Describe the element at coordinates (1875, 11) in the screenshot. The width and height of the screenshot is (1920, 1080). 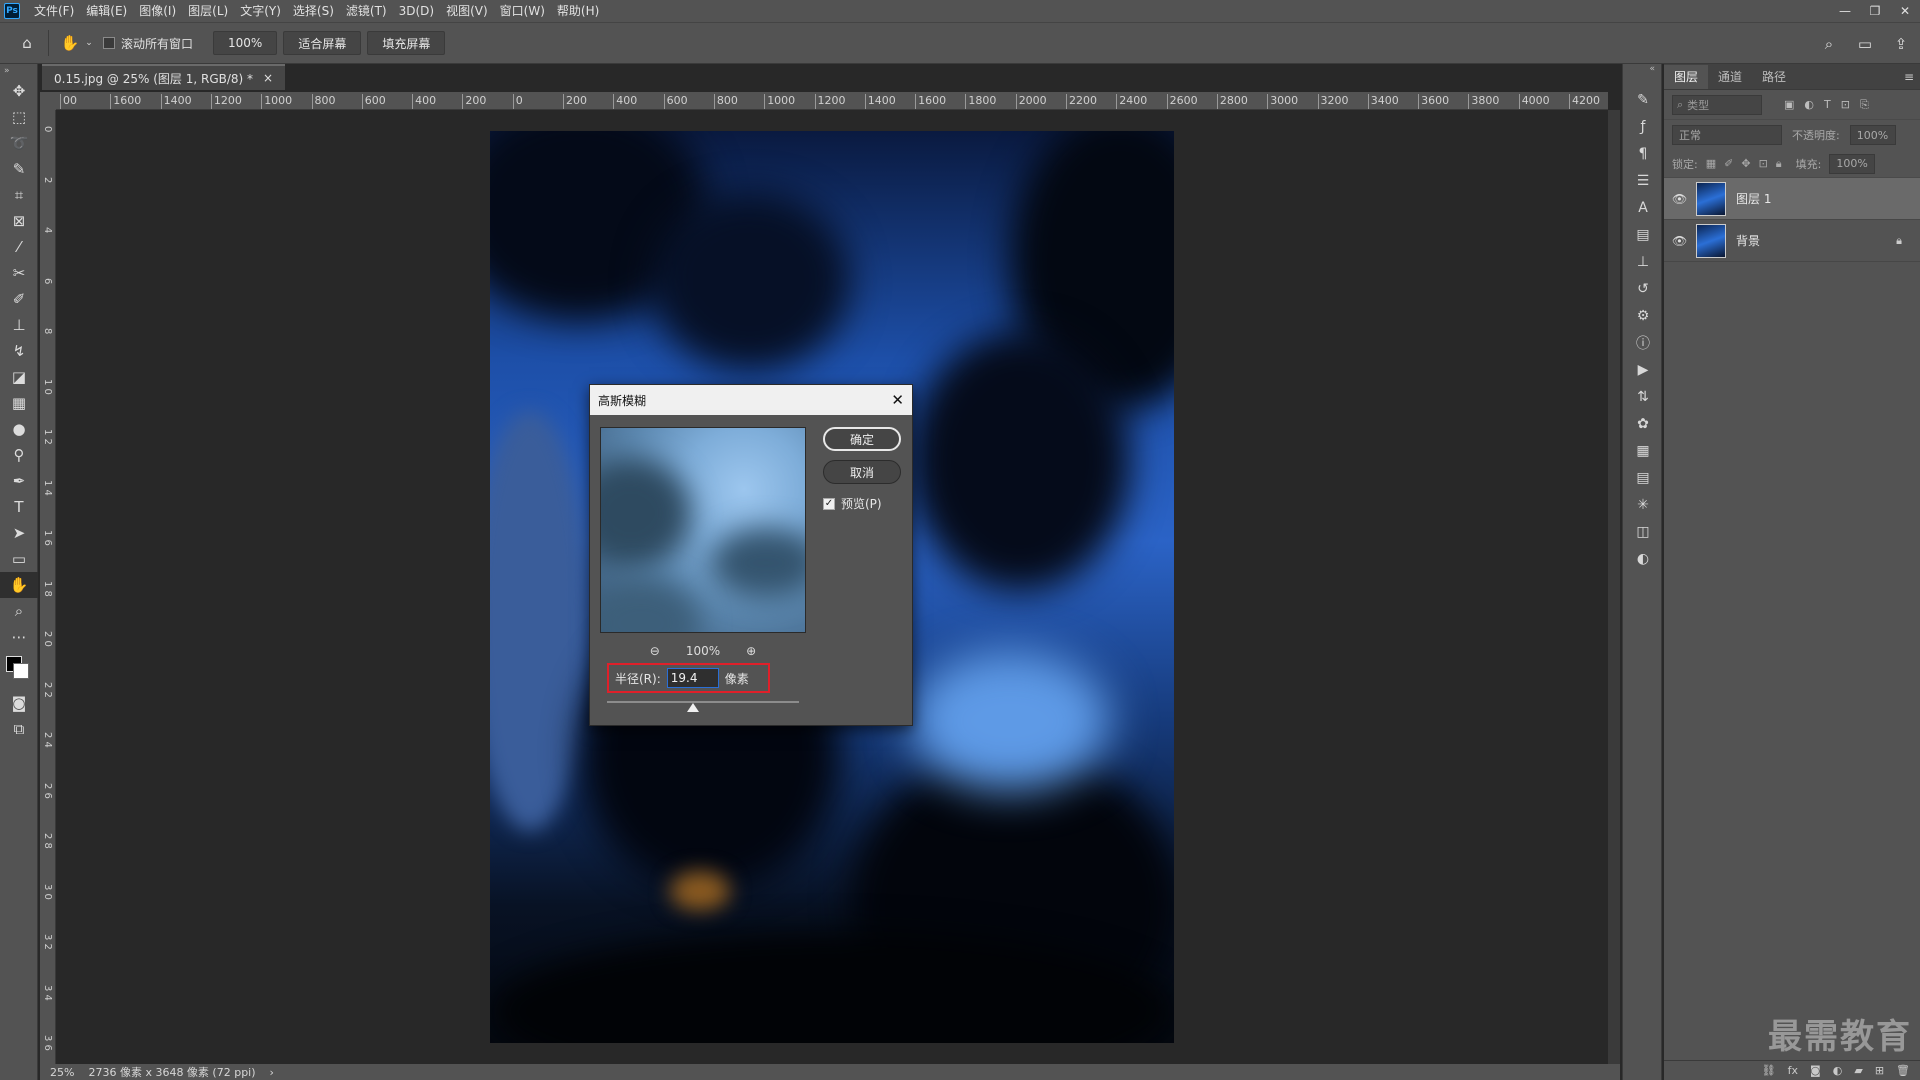
I see `restore-icon: ❐` at that location.